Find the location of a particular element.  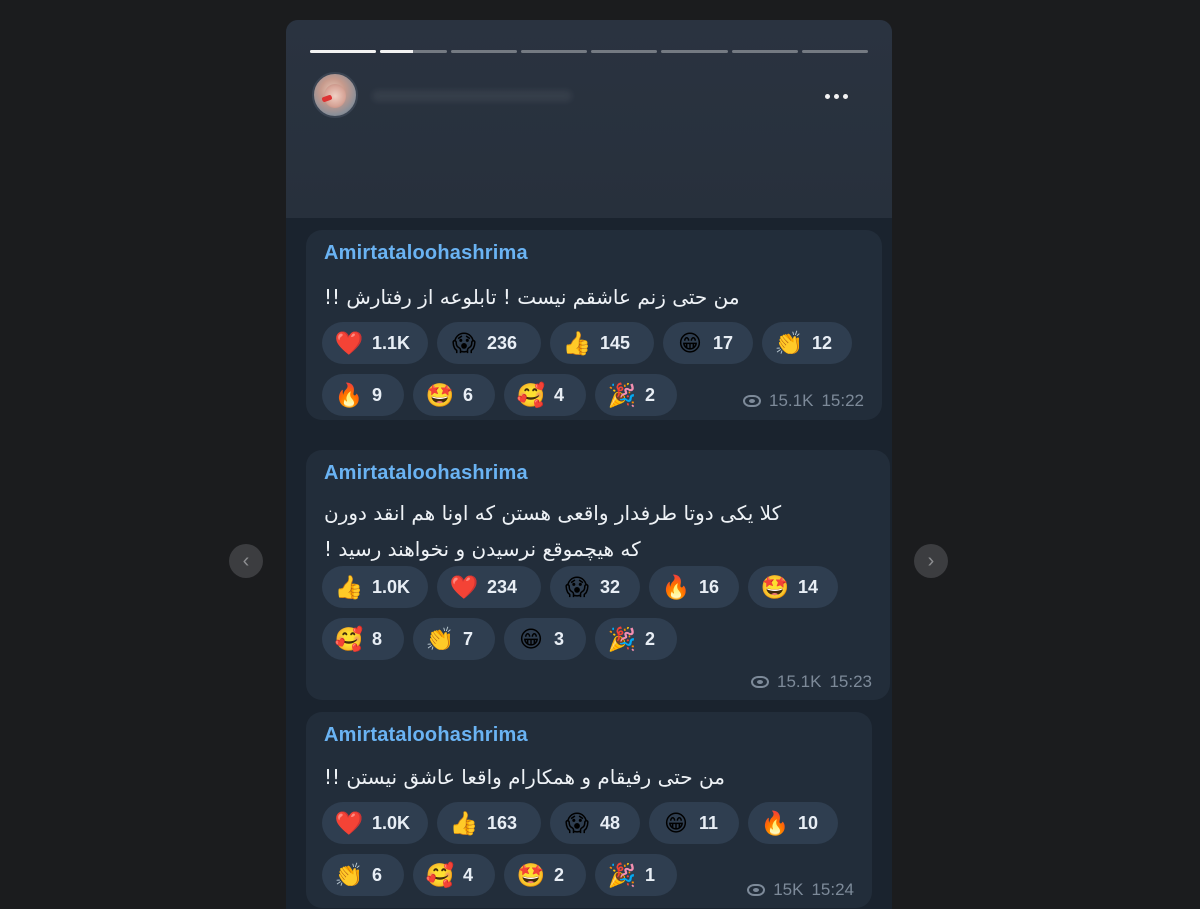

reaction-party-popper: 🎉 1 is located at coordinates (636, 875).